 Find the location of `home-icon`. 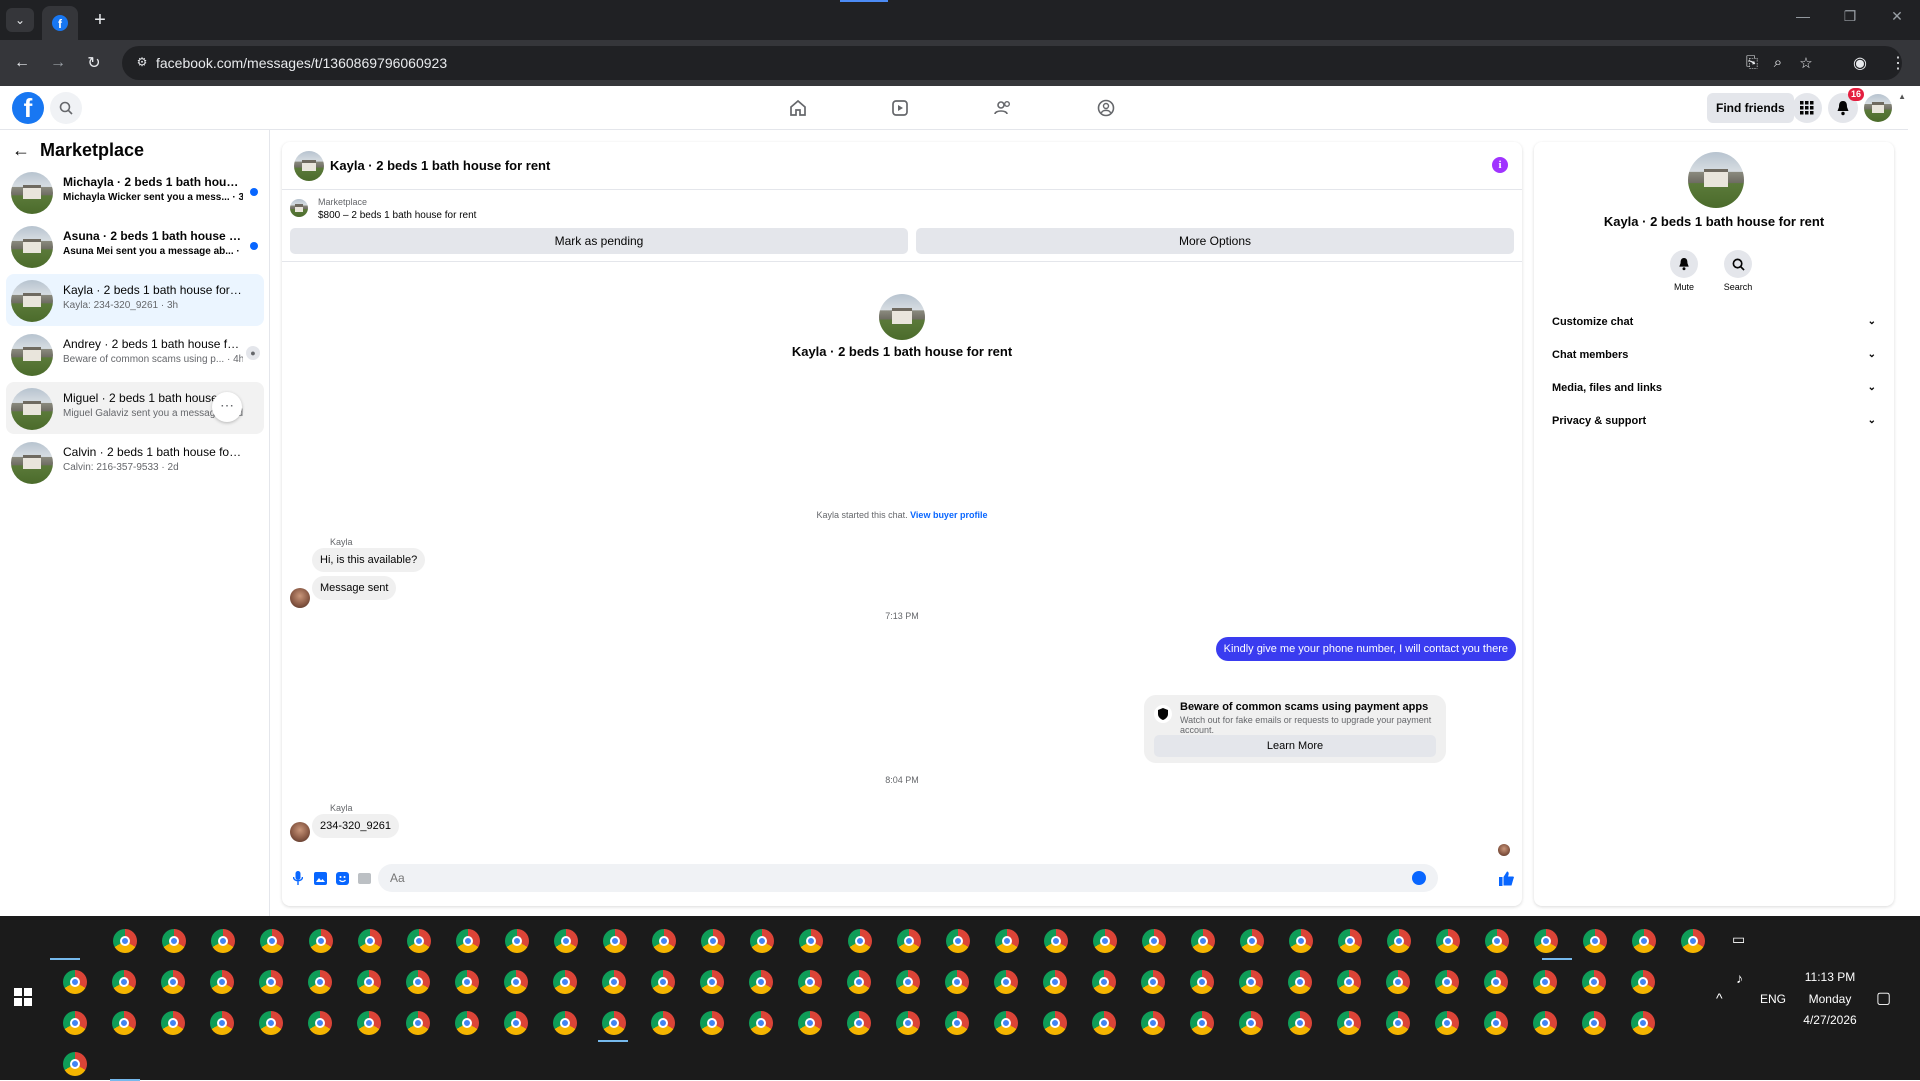

home-icon is located at coordinates (798, 108).